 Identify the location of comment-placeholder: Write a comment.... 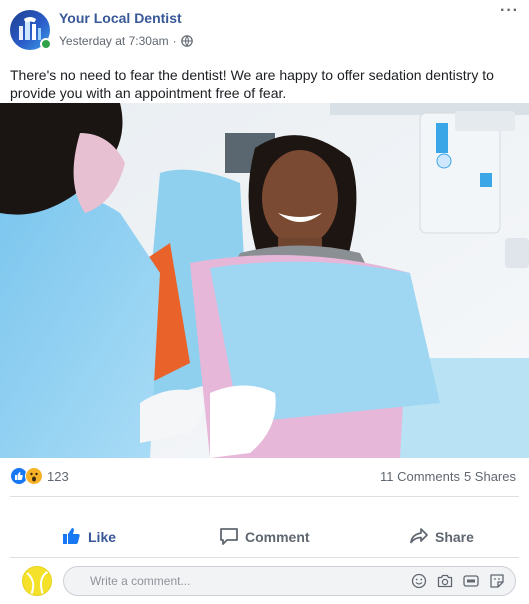
(140, 581).